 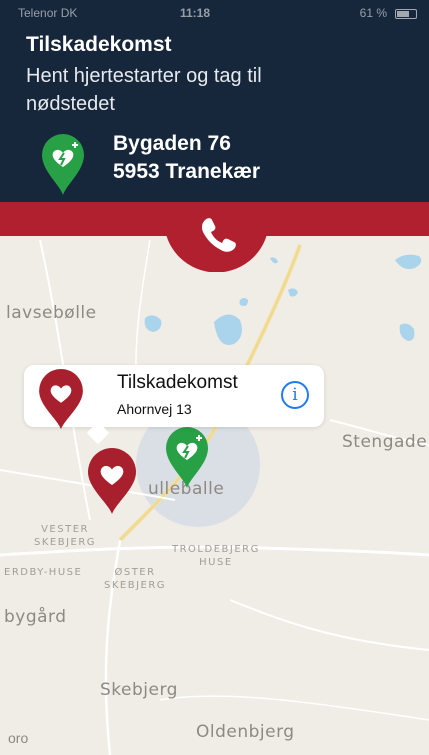 I want to click on heart-icon, so click(x=112, y=481).